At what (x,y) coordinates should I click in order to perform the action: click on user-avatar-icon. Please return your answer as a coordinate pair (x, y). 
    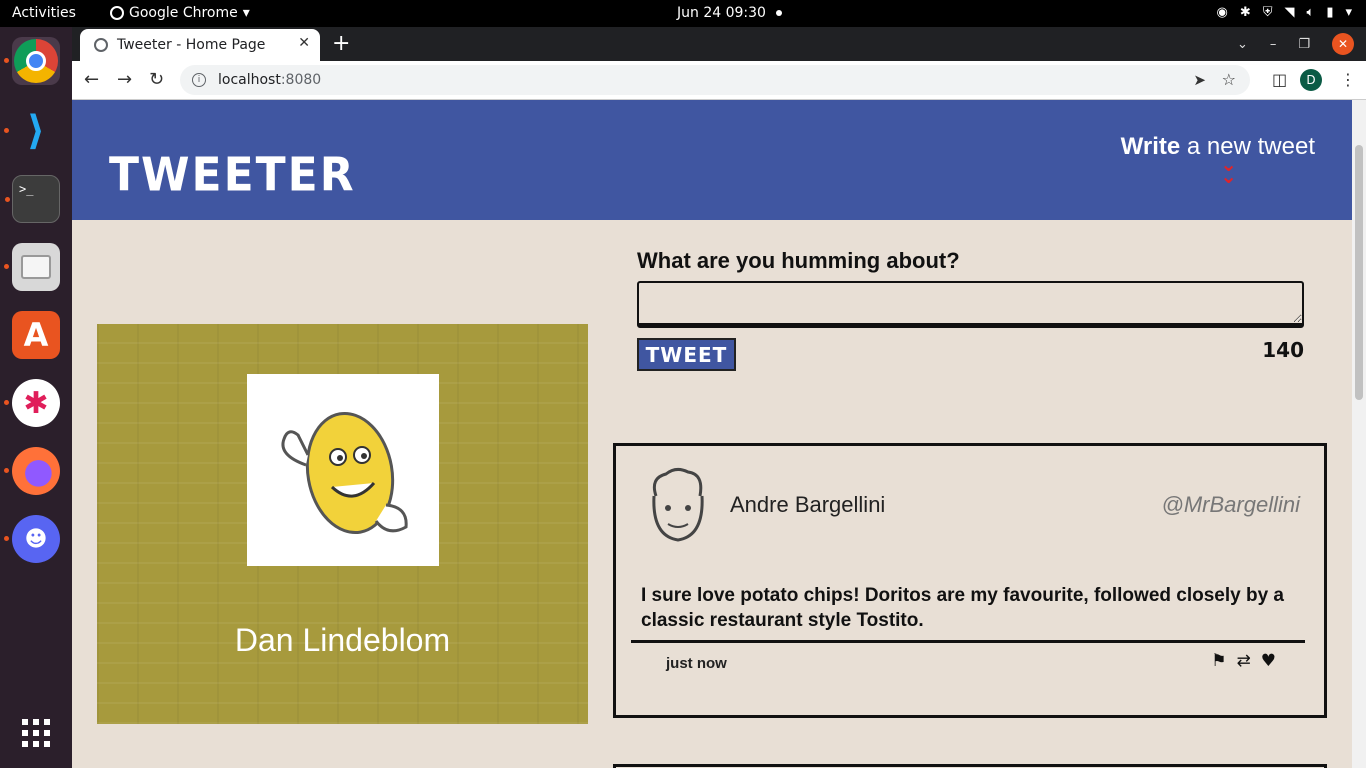
    Looking at the image, I should click on (678, 504).